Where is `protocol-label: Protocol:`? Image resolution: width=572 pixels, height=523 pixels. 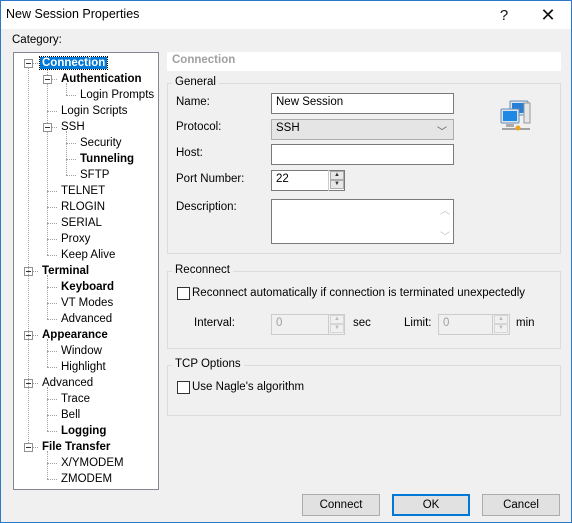
protocol-label: Protocol: is located at coordinates (199, 127).